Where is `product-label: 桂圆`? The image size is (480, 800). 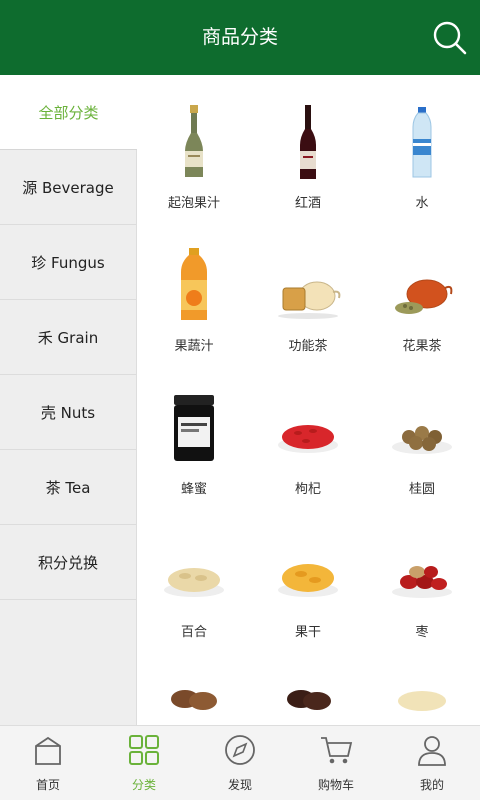 product-label: 桂圆 is located at coordinates (421, 489).